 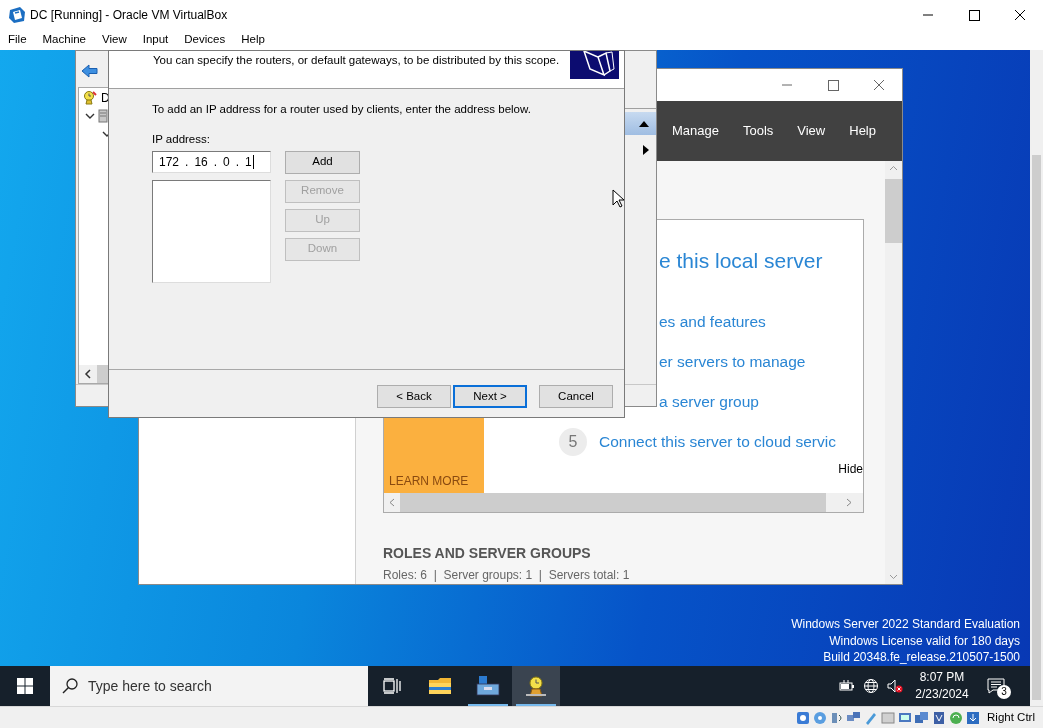 I want to click on watermark-text: Build 20348.fe_release.210507-1500, so click(x=921, y=657).